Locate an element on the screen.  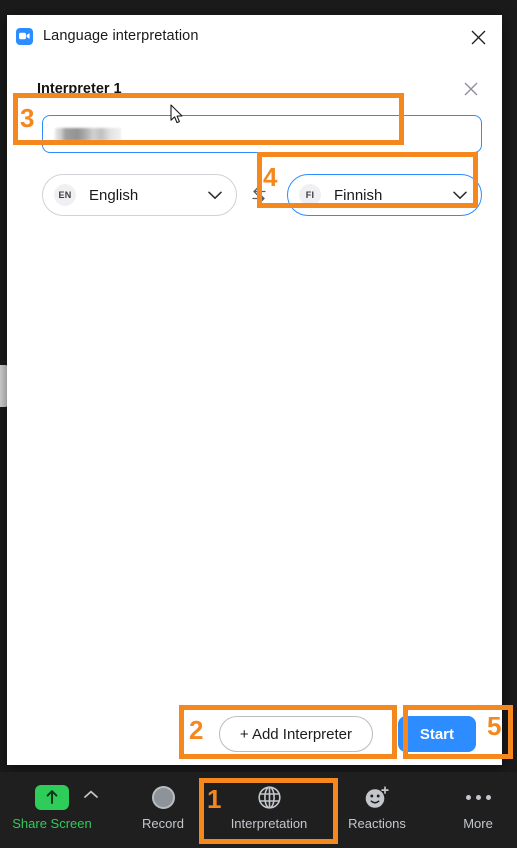
toolbar-item-more: More is located at coordinates (474, 805).